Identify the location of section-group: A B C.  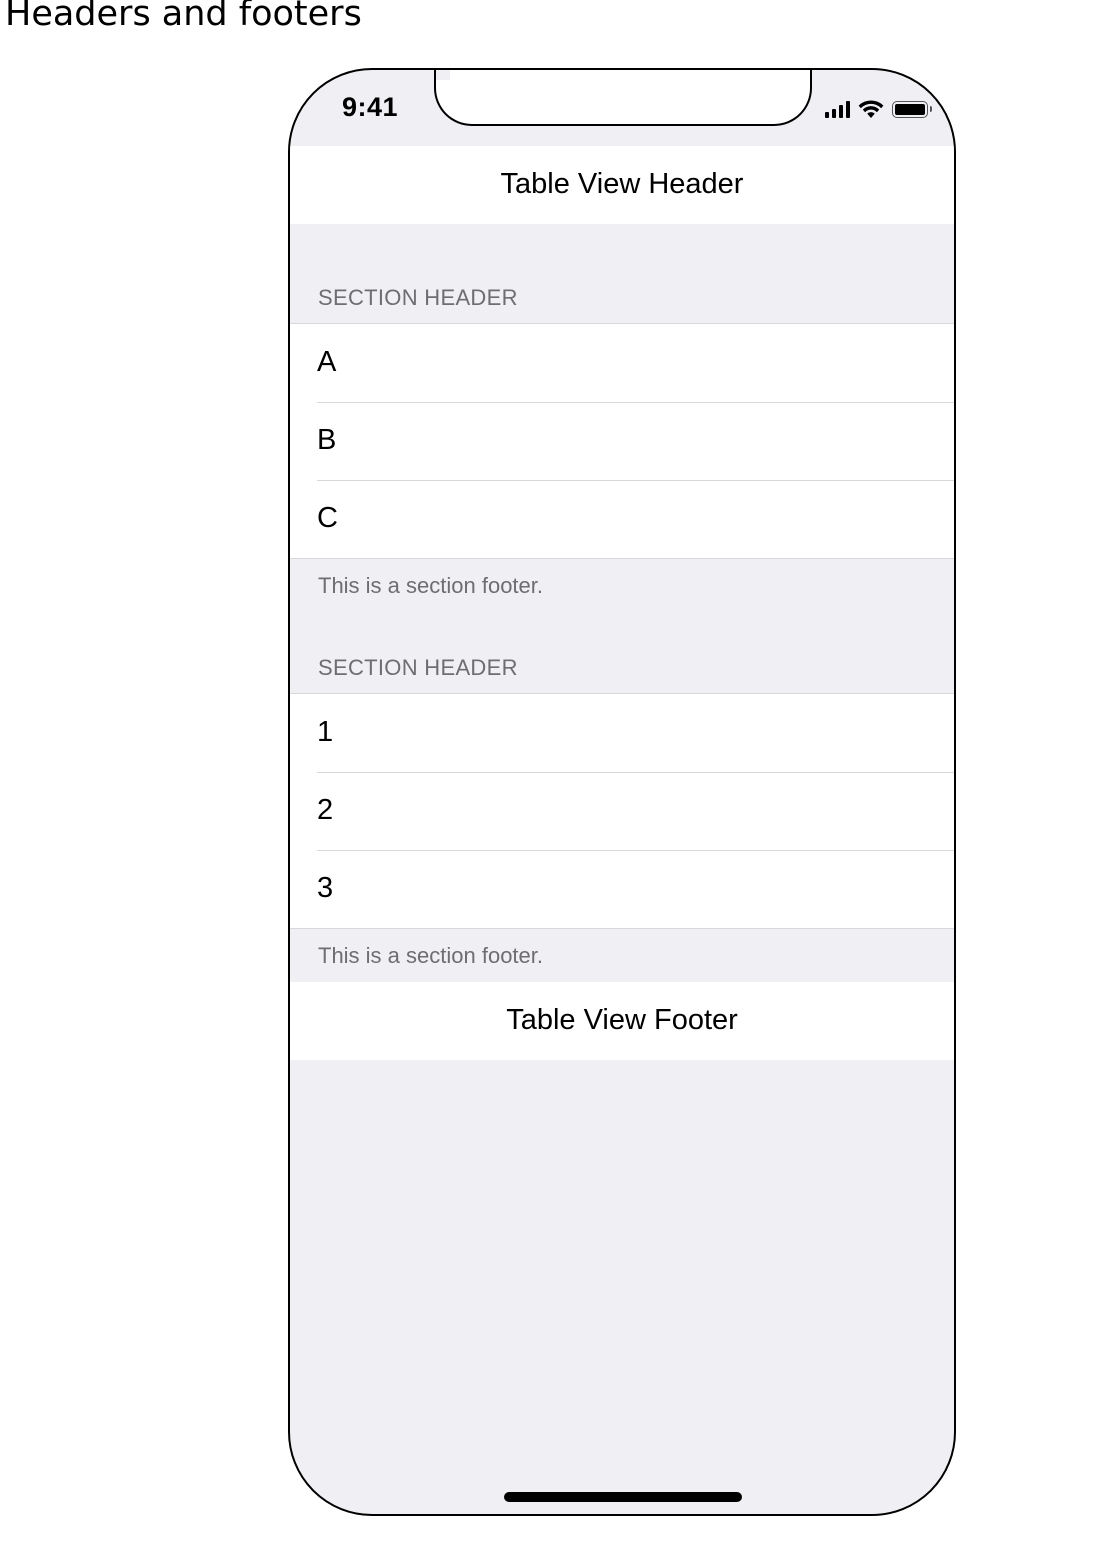
(622, 441).